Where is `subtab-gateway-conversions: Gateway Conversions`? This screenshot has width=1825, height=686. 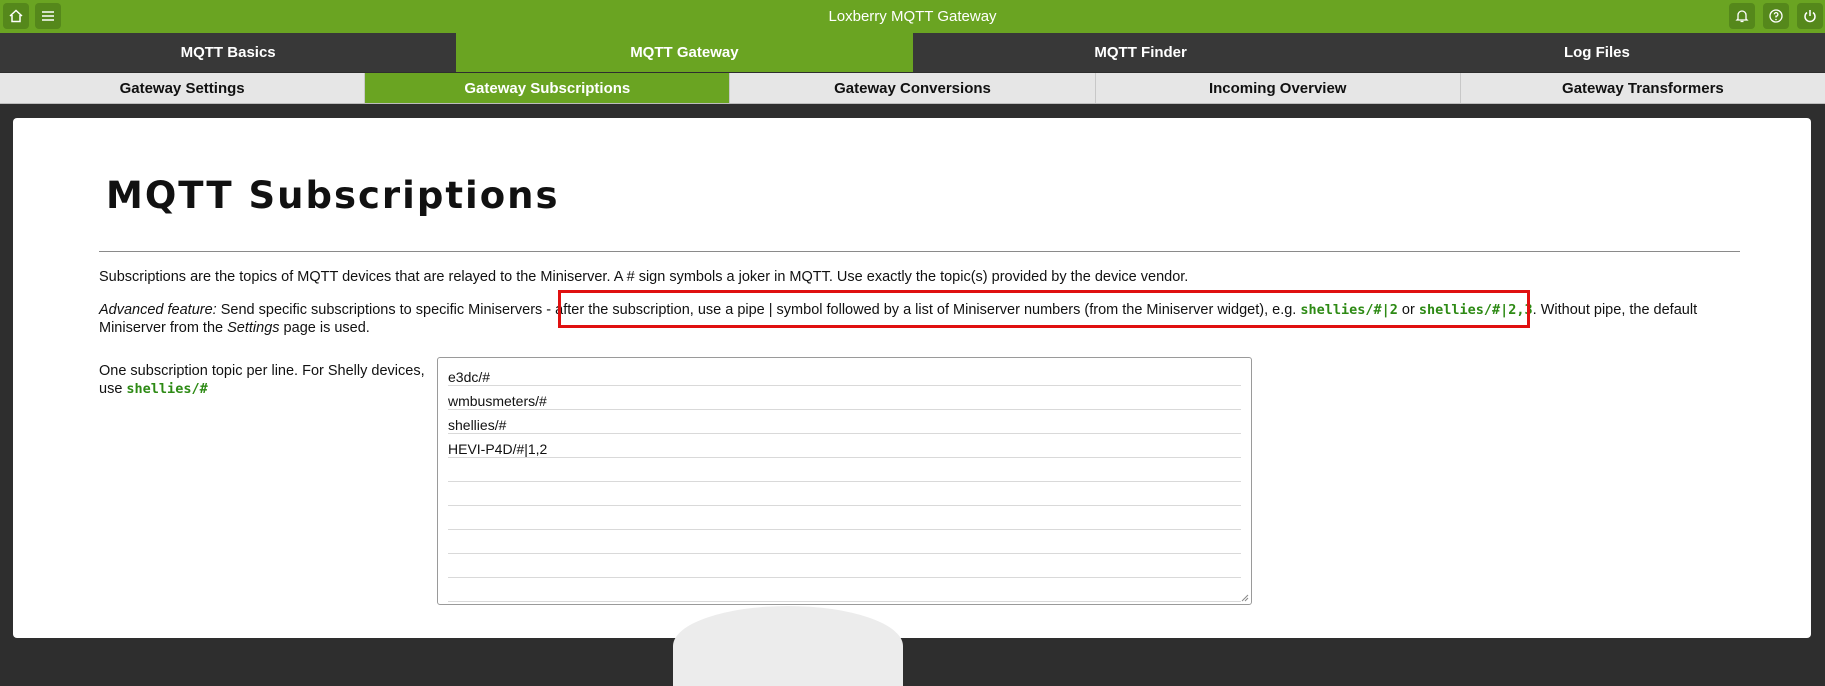
subtab-gateway-conversions: Gateway Conversions is located at coordinates (913, 88).